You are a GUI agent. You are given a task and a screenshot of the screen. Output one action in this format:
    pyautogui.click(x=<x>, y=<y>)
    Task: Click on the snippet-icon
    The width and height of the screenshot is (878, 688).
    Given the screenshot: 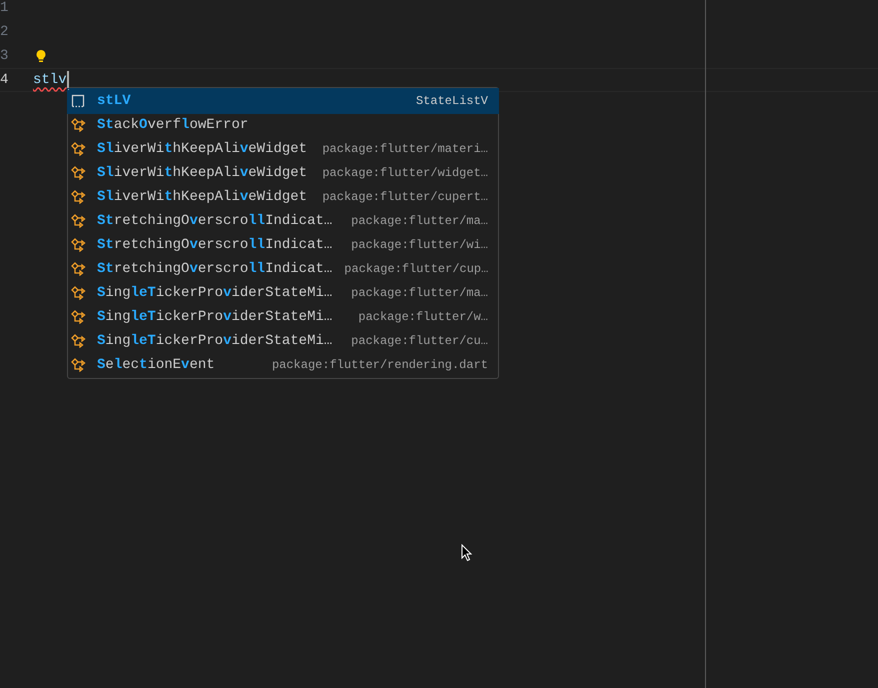 What is the action you would take?
    pyautogui.click(x=78, y=101)
    